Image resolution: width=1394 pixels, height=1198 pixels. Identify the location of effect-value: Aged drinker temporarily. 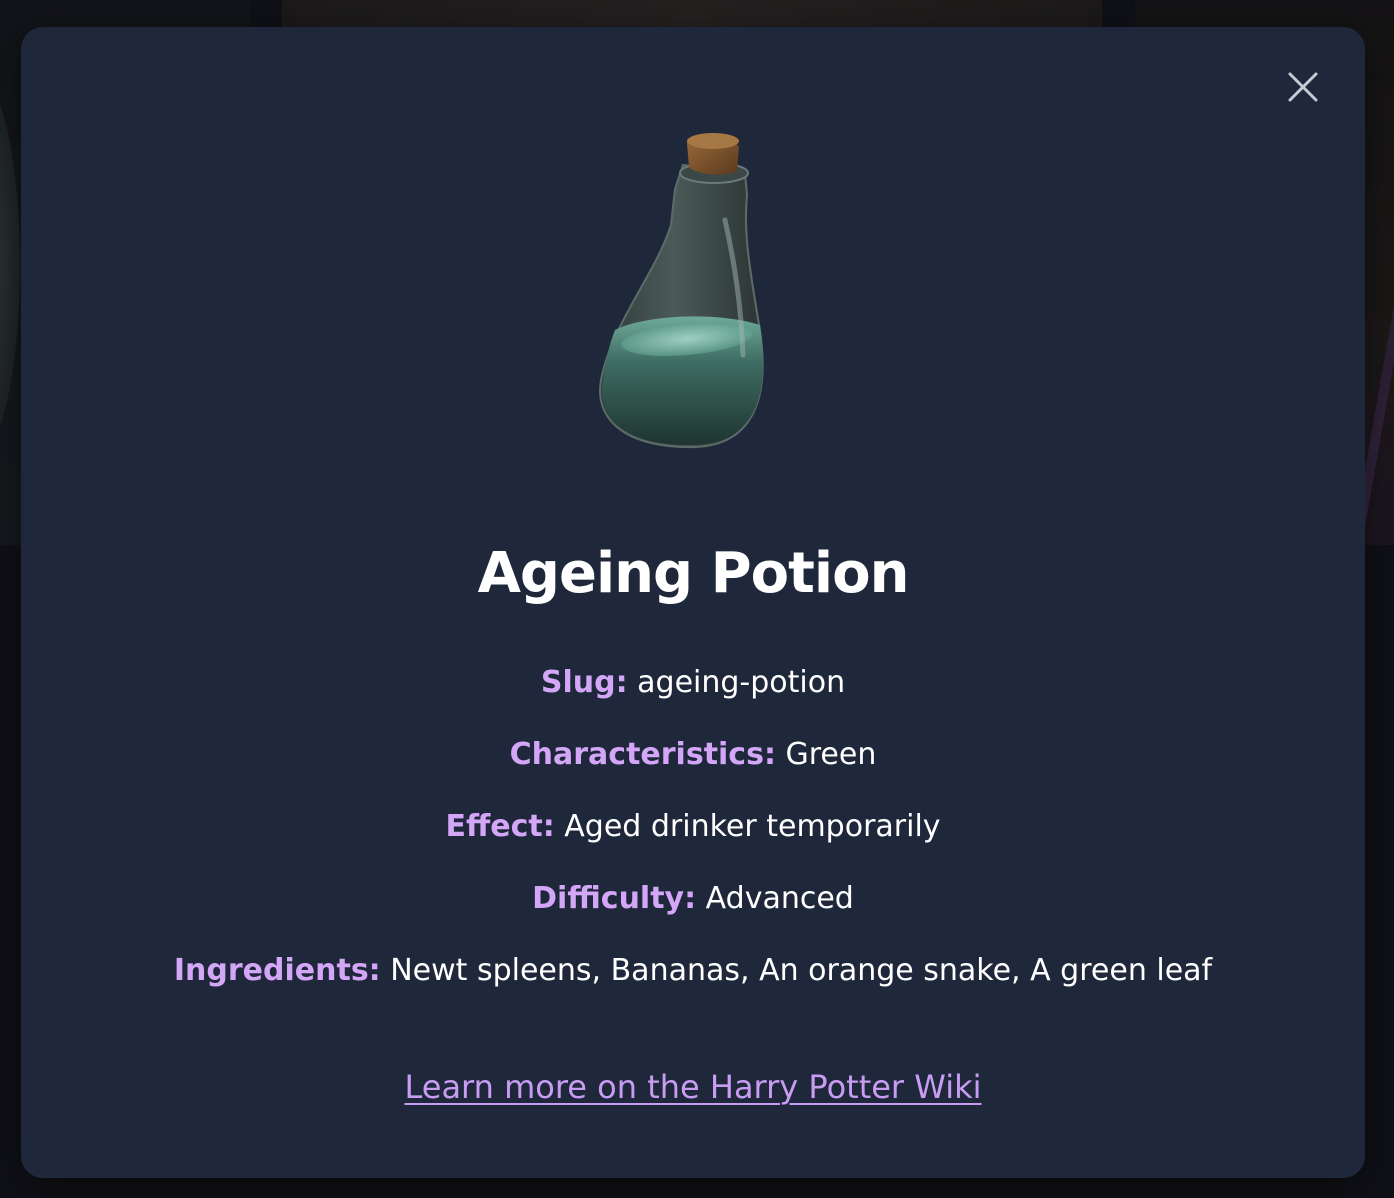
(752, 826).